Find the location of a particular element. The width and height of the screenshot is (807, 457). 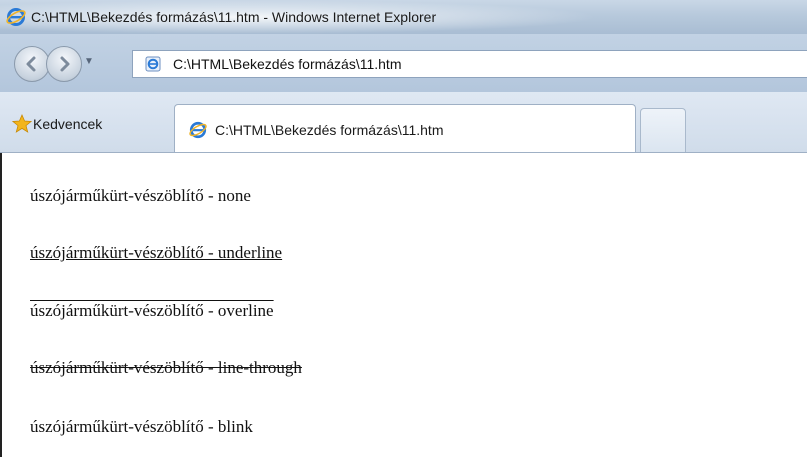

forward-arrow-icon is located at coordinates (65, 64).